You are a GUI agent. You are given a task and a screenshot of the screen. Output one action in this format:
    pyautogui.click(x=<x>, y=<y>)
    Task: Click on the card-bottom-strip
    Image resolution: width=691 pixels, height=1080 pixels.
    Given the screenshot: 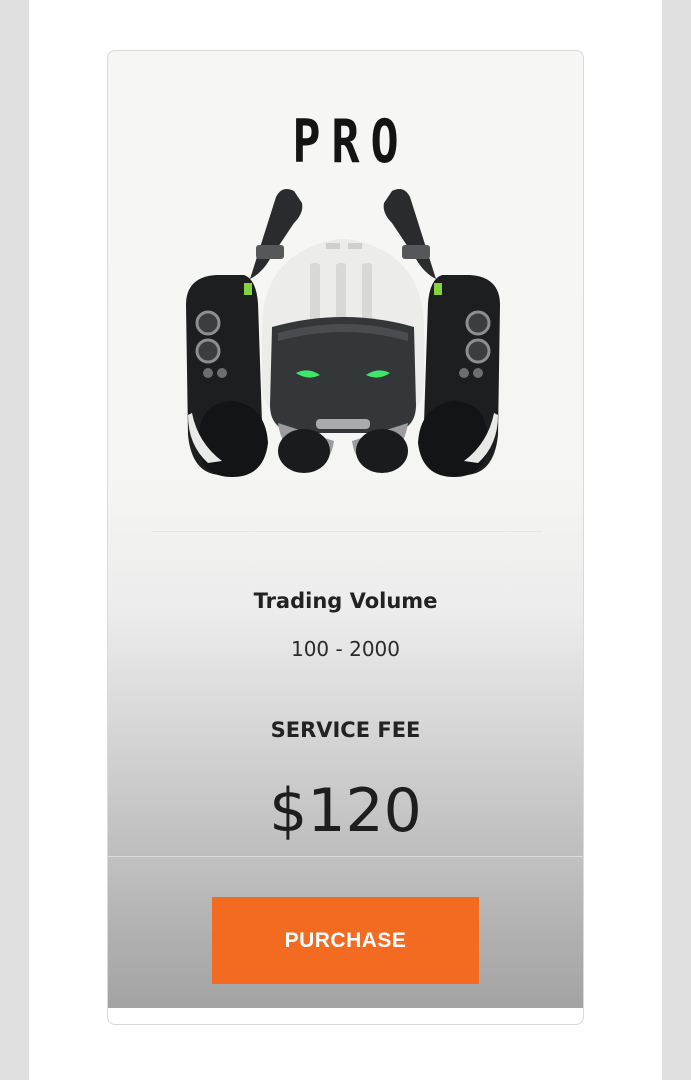 What is the action you would take?
    pyautogui.click(x=345, y=1016)
    